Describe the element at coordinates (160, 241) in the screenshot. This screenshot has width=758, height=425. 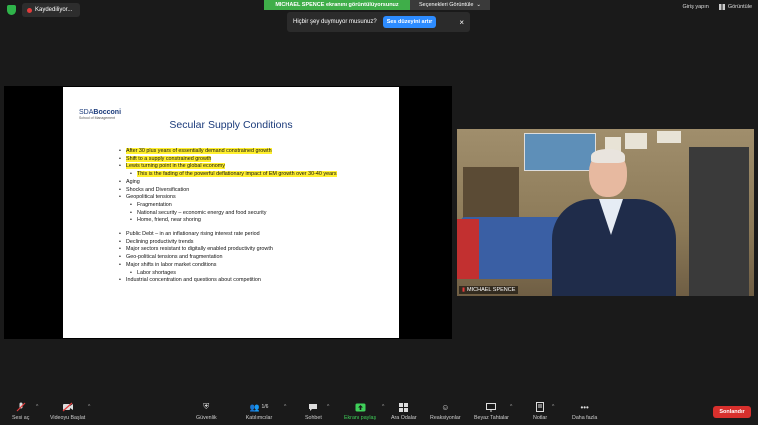
I see `bullet-text: Declining productivity trends` at that location.